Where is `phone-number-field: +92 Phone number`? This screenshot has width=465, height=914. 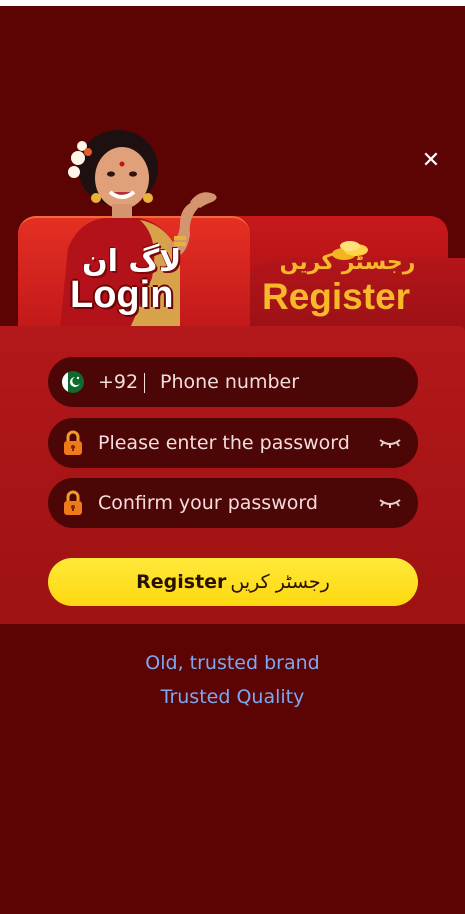 phone-number-field: +92 Phone number is located at coordinates (233, 382).